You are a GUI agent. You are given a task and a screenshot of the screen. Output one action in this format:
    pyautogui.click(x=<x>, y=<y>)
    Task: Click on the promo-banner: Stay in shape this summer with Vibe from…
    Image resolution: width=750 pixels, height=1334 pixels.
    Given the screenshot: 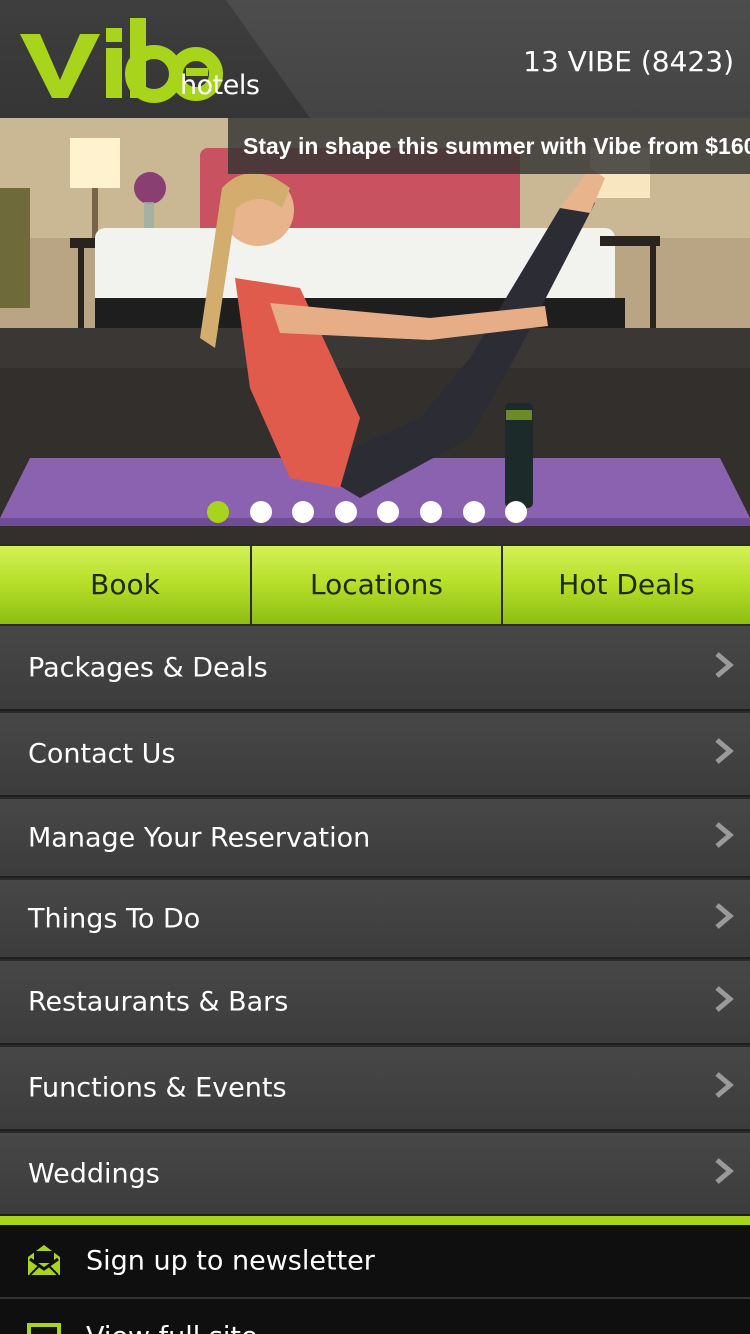 What is the action you would take?
    pyautogui.click(x=489, y=146)
    